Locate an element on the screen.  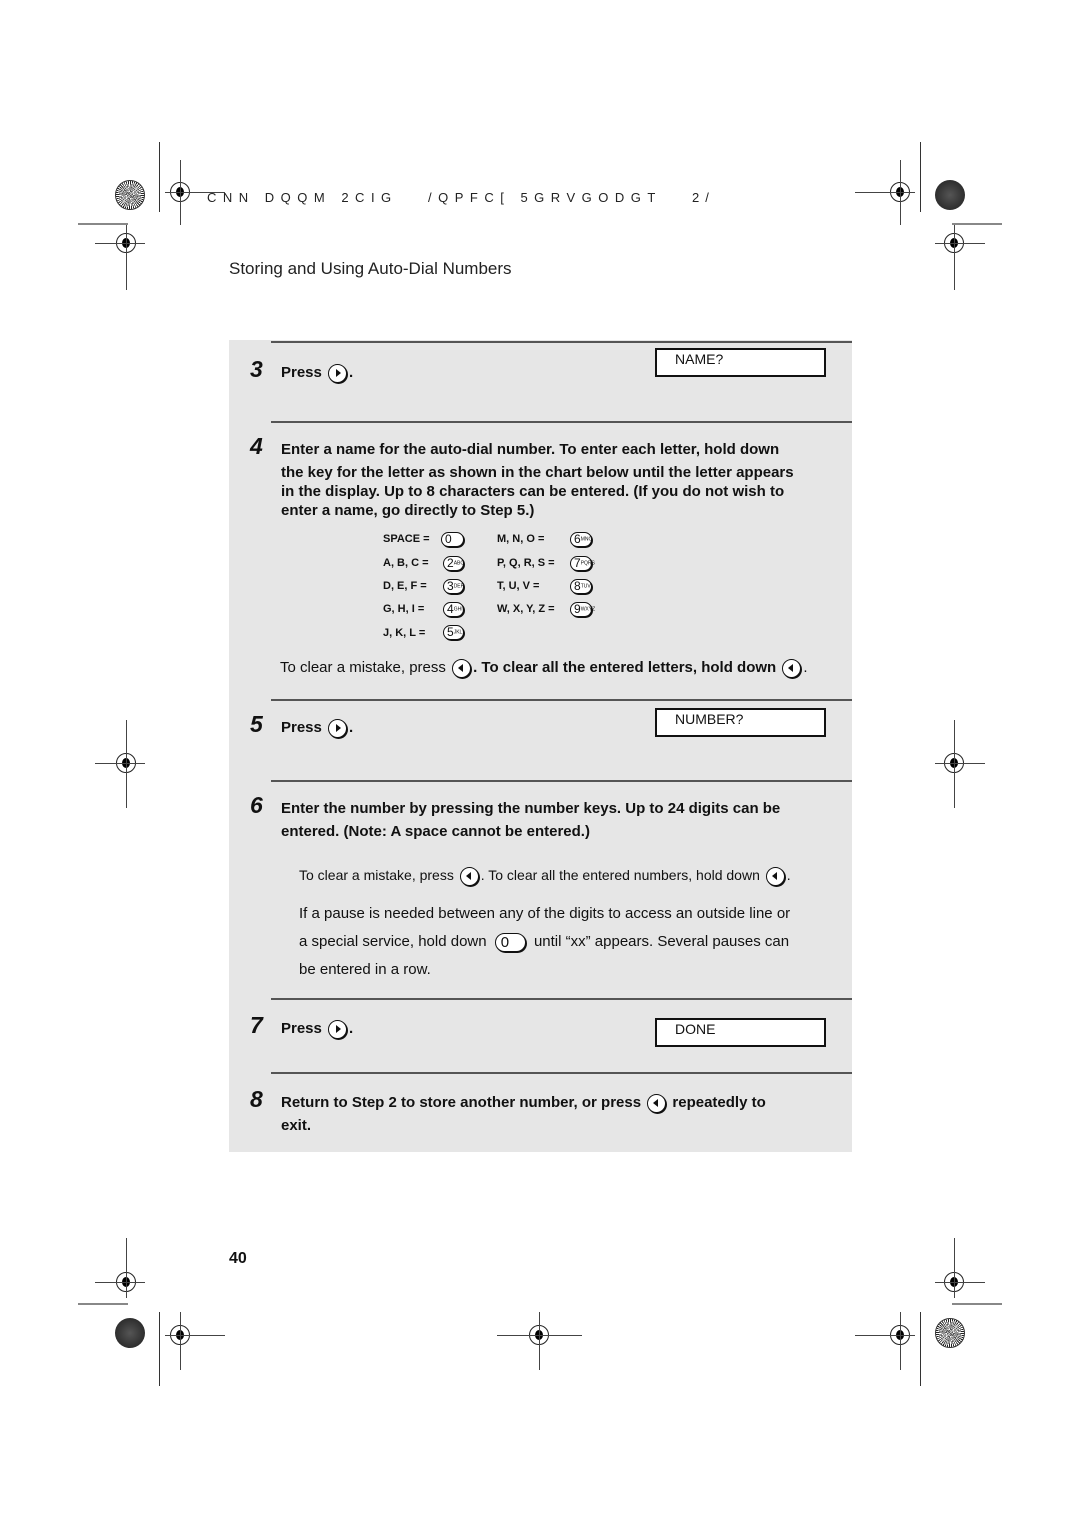
key-letters: GHI is located at coordinates (458, 609).